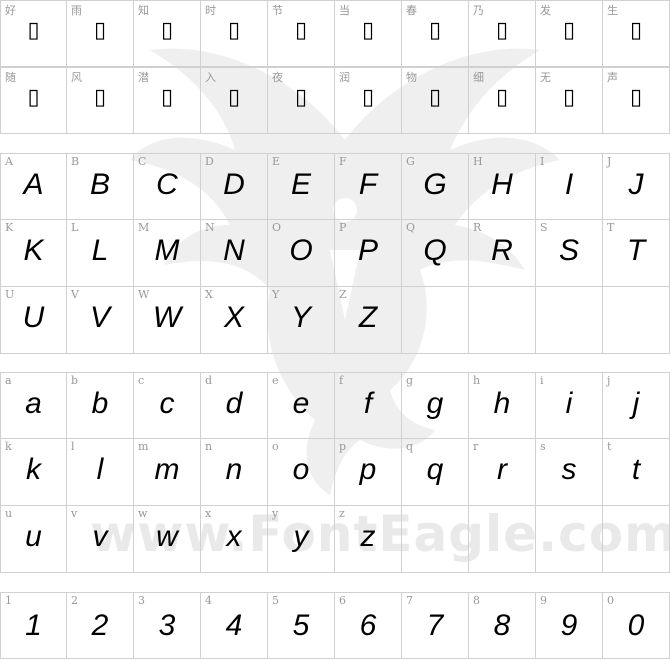 Image resolution: width=670 pixels, height=660 pixels. I want to click on glyph-cell: 潜 ▯, so click(167, 100).